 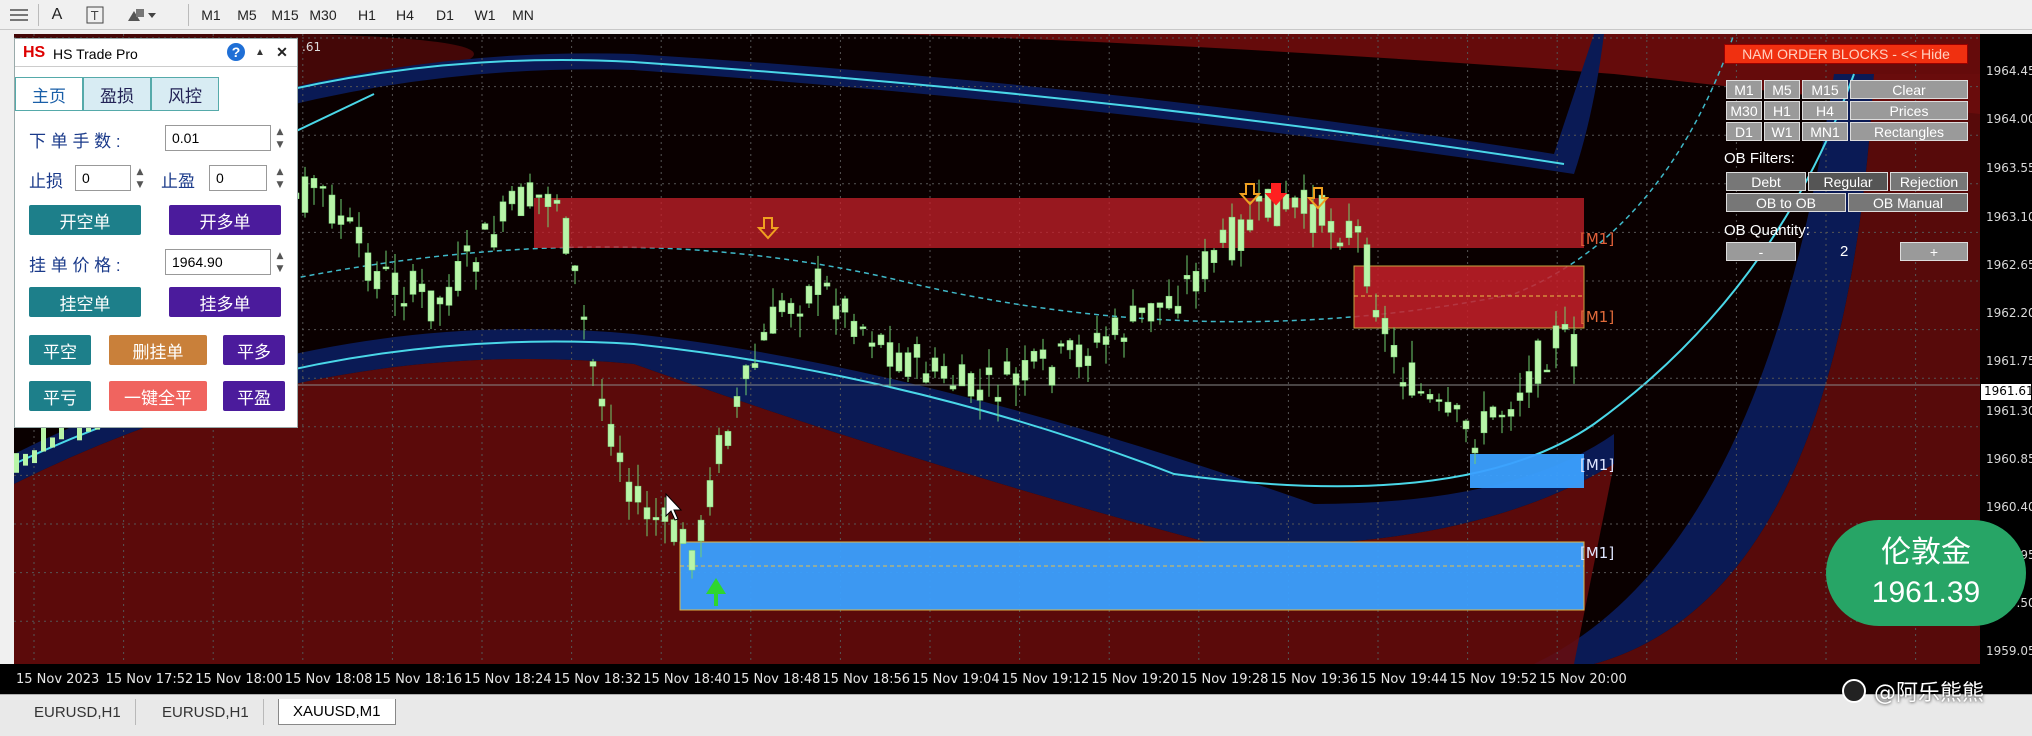 What do you see at coordinates (49, 94) in the screenshot?
I see `tab-home: 主页` at bounding box center [49, 94].